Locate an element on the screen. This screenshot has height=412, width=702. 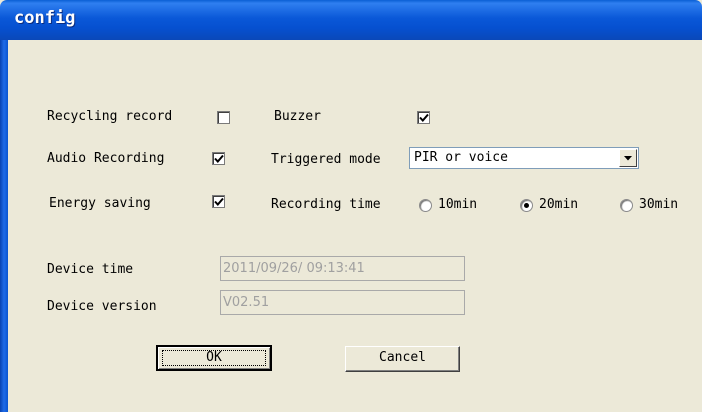
audio-recording-checkbox is located at coordinates (218, 158).